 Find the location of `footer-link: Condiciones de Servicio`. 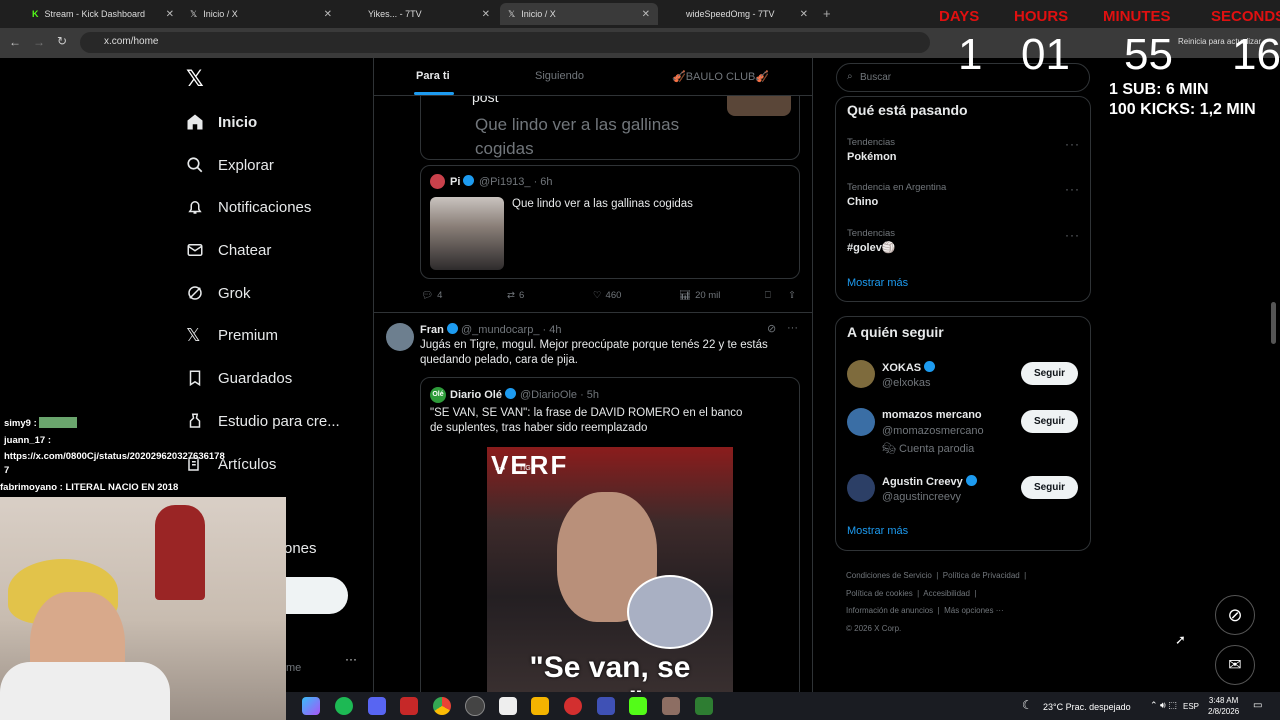

footer-link: Condiciones de Servicio is located at coordinates (889, 575).